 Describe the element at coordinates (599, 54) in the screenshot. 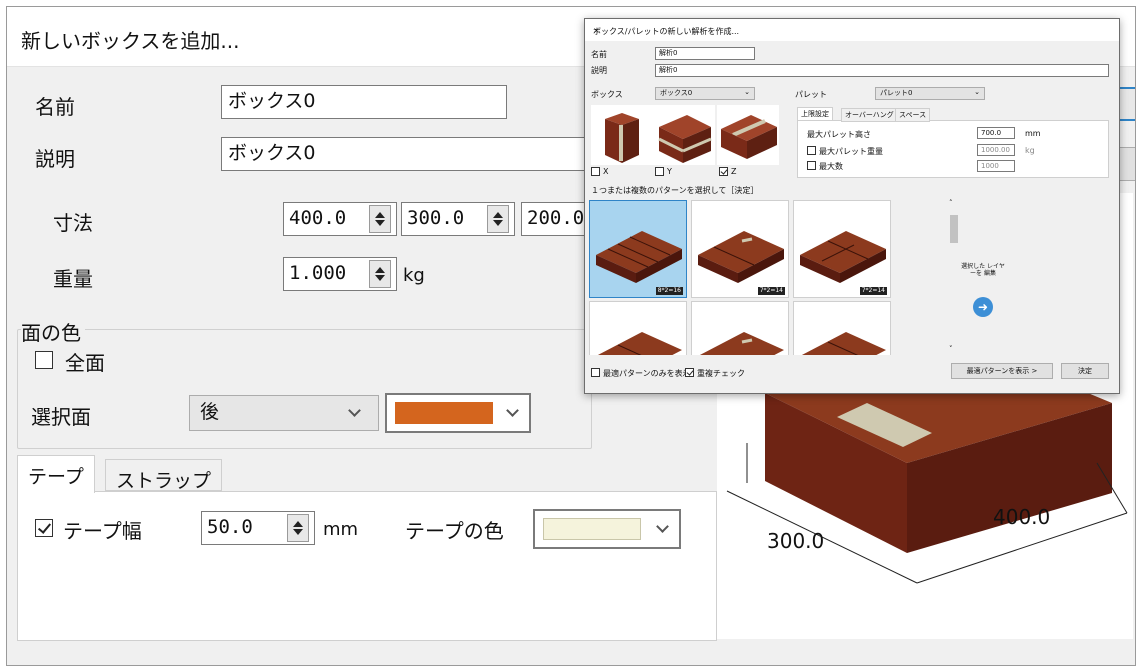

I see `analysis-name-label: 名前` at that location.